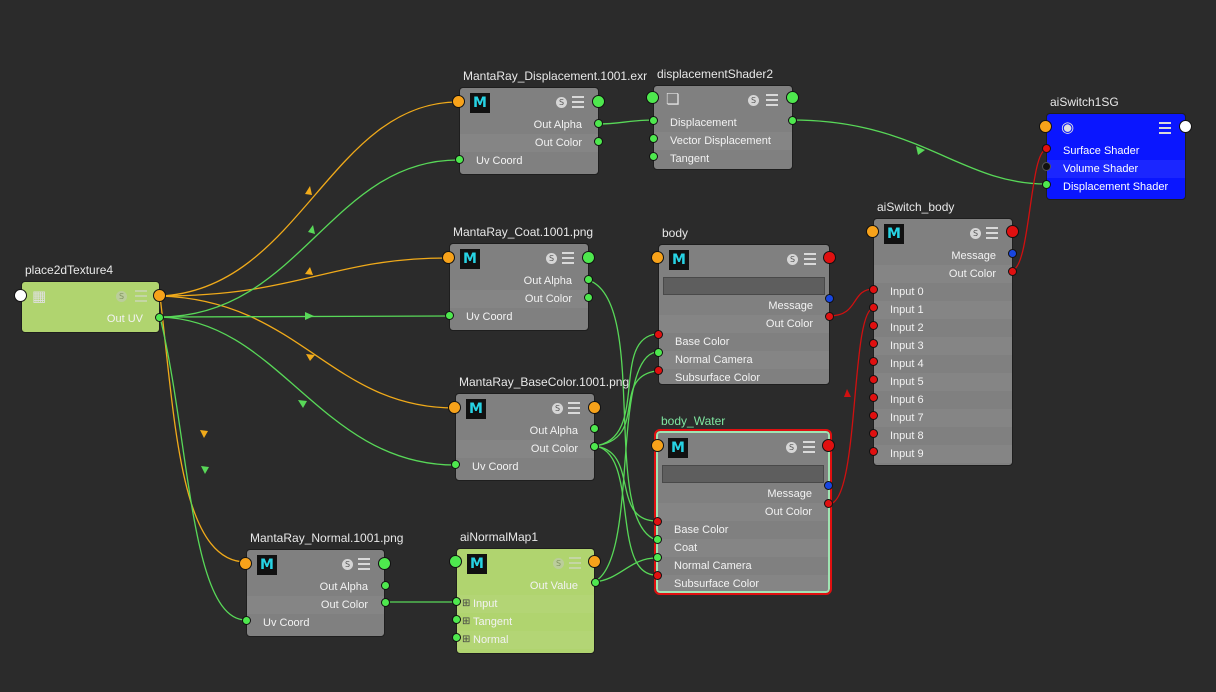 Image resolution: width=1216 pixels, height=692 pixels. What do you see at coordinates (653, 120) in the screenshot?
I see `disp-shader-displacement-port` at bounding box center [653, 120].